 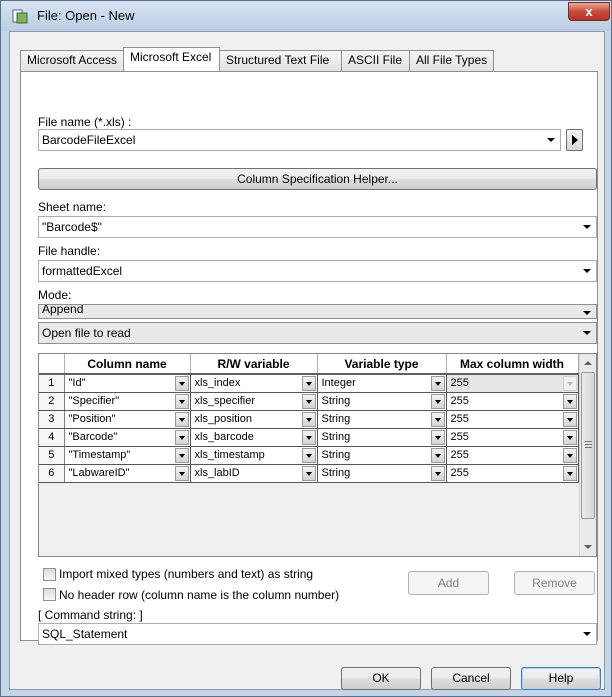 I want to click on browse-arrow-button, so click(x=574, y=140).